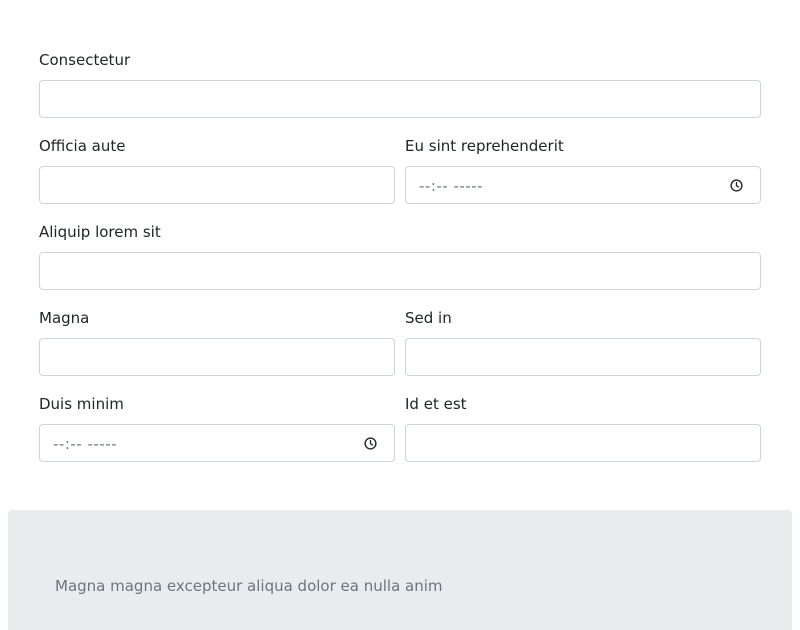  Describe the element at coordinates (583, 443) in the screenshot. I see `id-et-est-input` at that location.